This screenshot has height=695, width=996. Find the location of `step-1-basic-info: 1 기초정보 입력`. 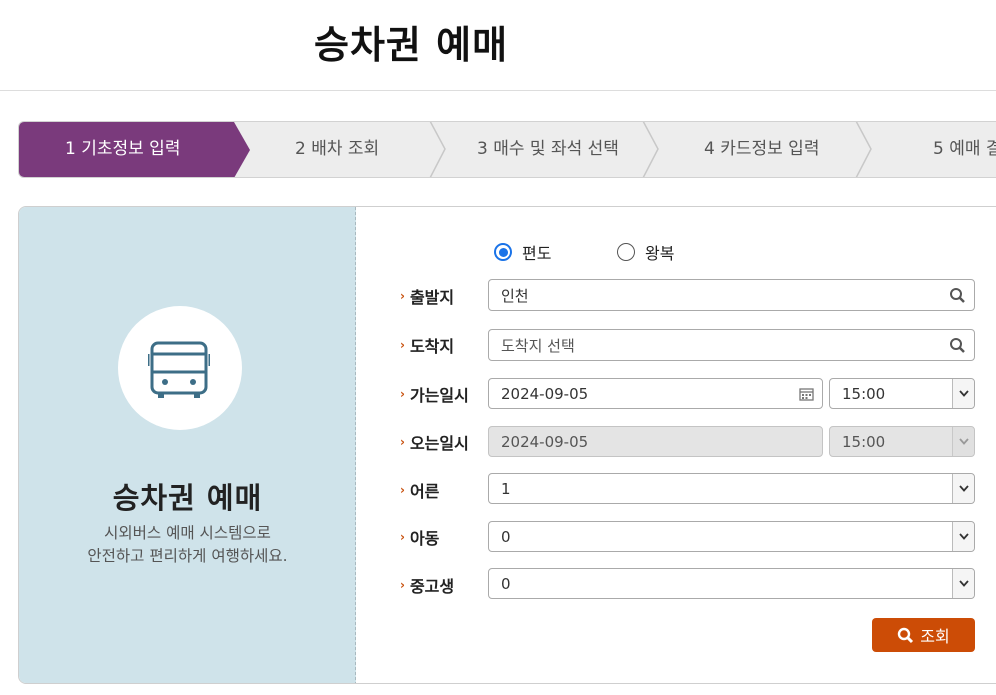

step-1-basic-info: 1 기초정보 입력 is located at coordinates (123, 149).